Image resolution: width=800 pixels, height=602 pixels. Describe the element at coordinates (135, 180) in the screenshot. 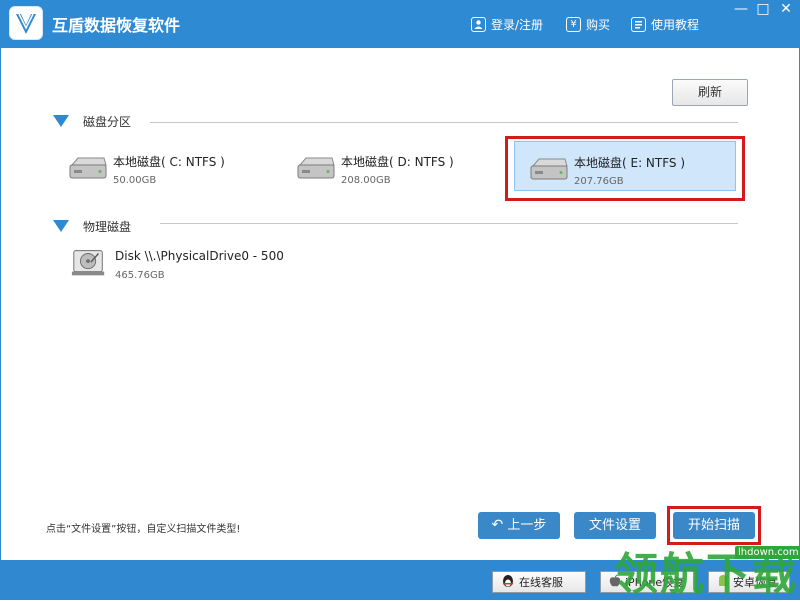

I see `drive-size: 50.00GB` at that location.